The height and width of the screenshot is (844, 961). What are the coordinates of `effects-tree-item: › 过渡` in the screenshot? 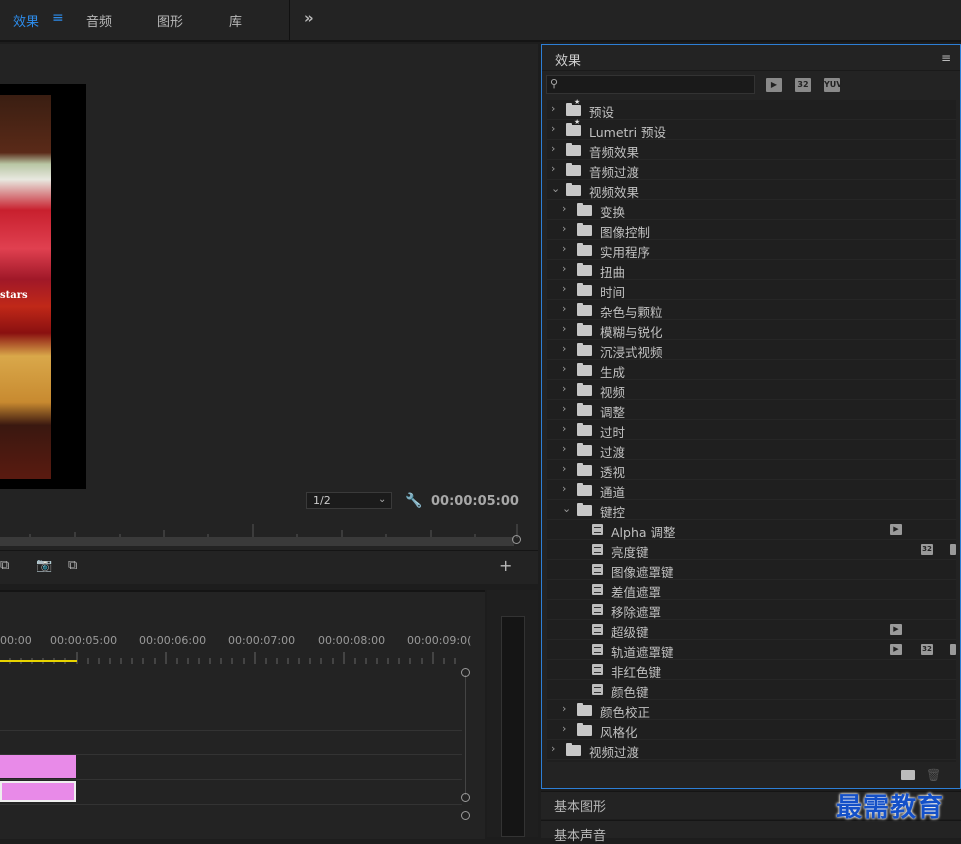 It's located at (751, 450).